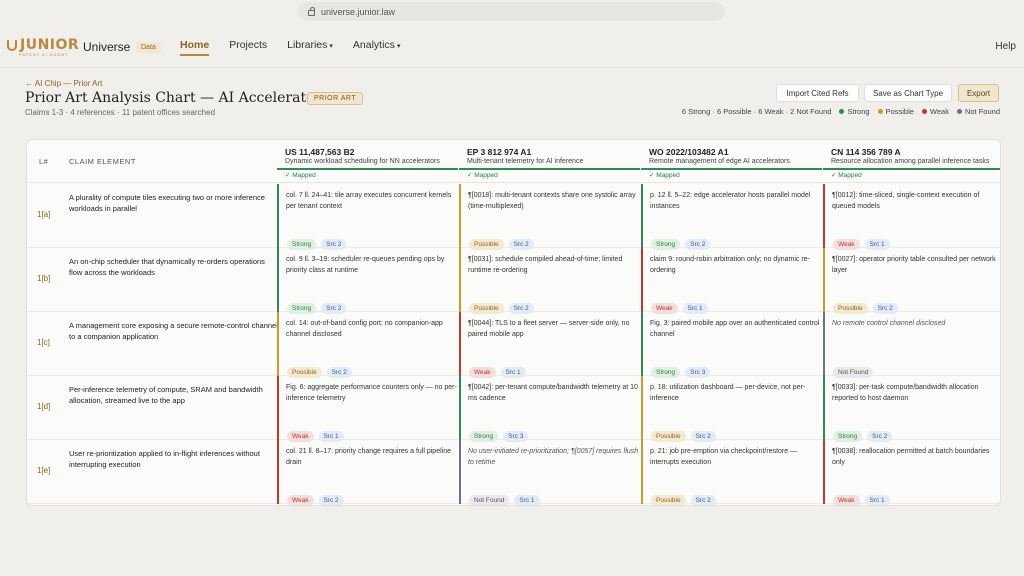 The width and height of the screenshot is (1024, 576). I want to click on nav-analytics-label: Analytics, so click(373, 45).